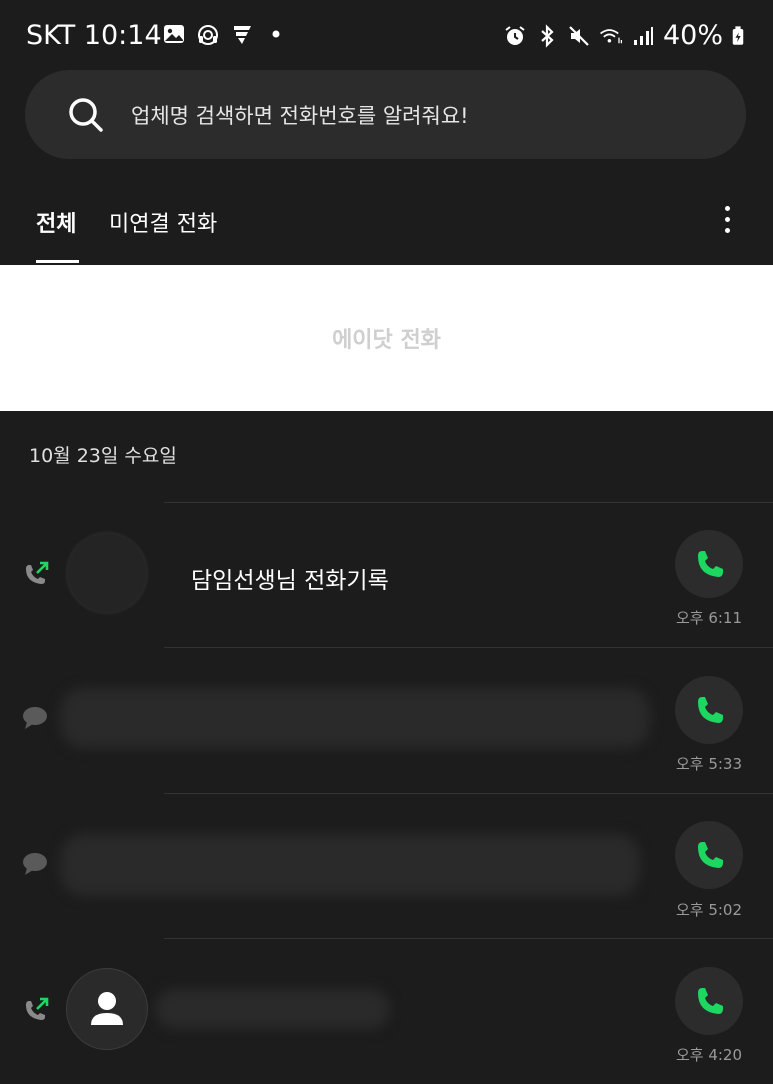 The height and width of the screenshot is (1084, 773). What do you see at coordinates (300, 115) in the screenshot?
I see `search-input: 업체명 검색하면 전화번호를 알려줘요!` at bounding box center [300, 115].